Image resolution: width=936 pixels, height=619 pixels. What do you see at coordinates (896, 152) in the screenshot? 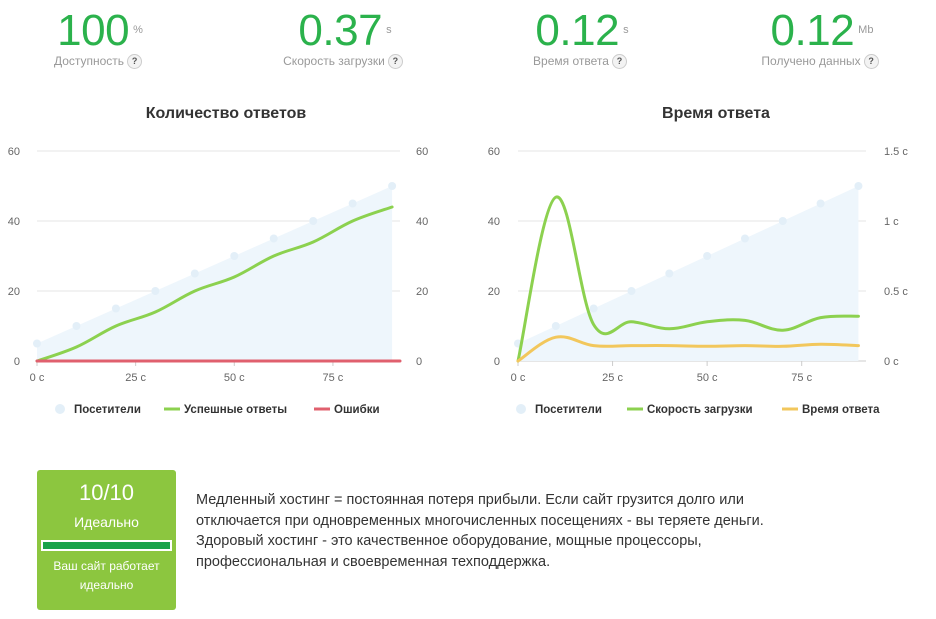
I see `y2-tick-label: 1.5 с` at bounding box center [896, 152].